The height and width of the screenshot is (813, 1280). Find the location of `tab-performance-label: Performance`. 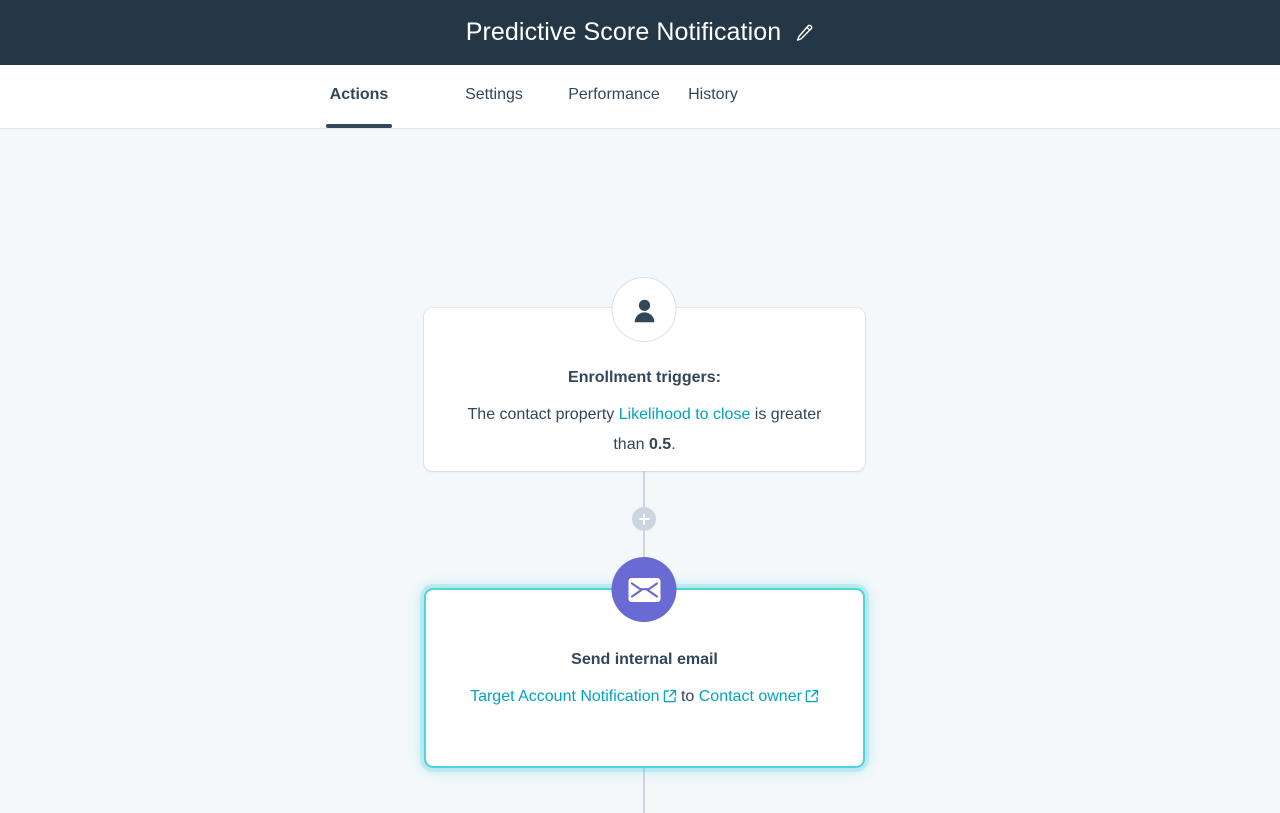

tab-performance-label: Performance is located at coordinates (614, 94).